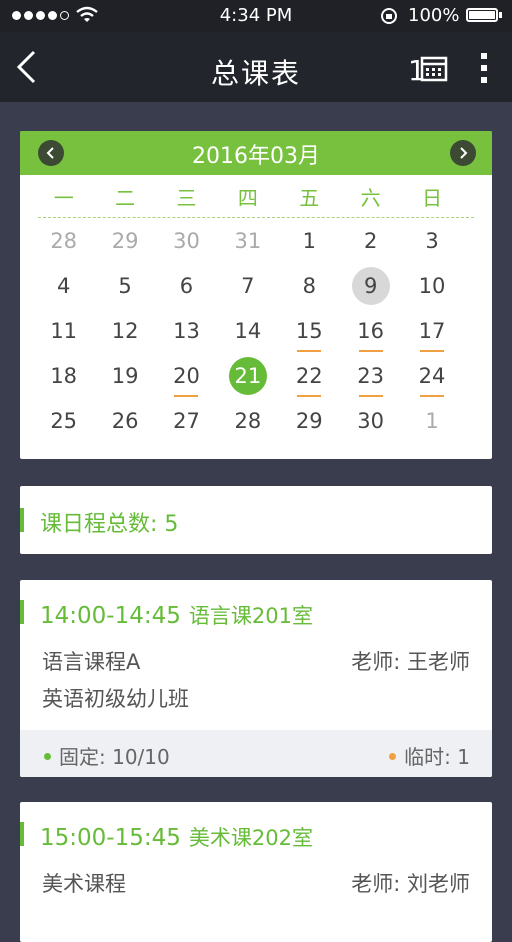 This screenshot has height=942, width=512. What do you see at coordinates (84, 884) in the screenshot?
I see `lesson-course: 美术课程` at bounding box center [84, 884].